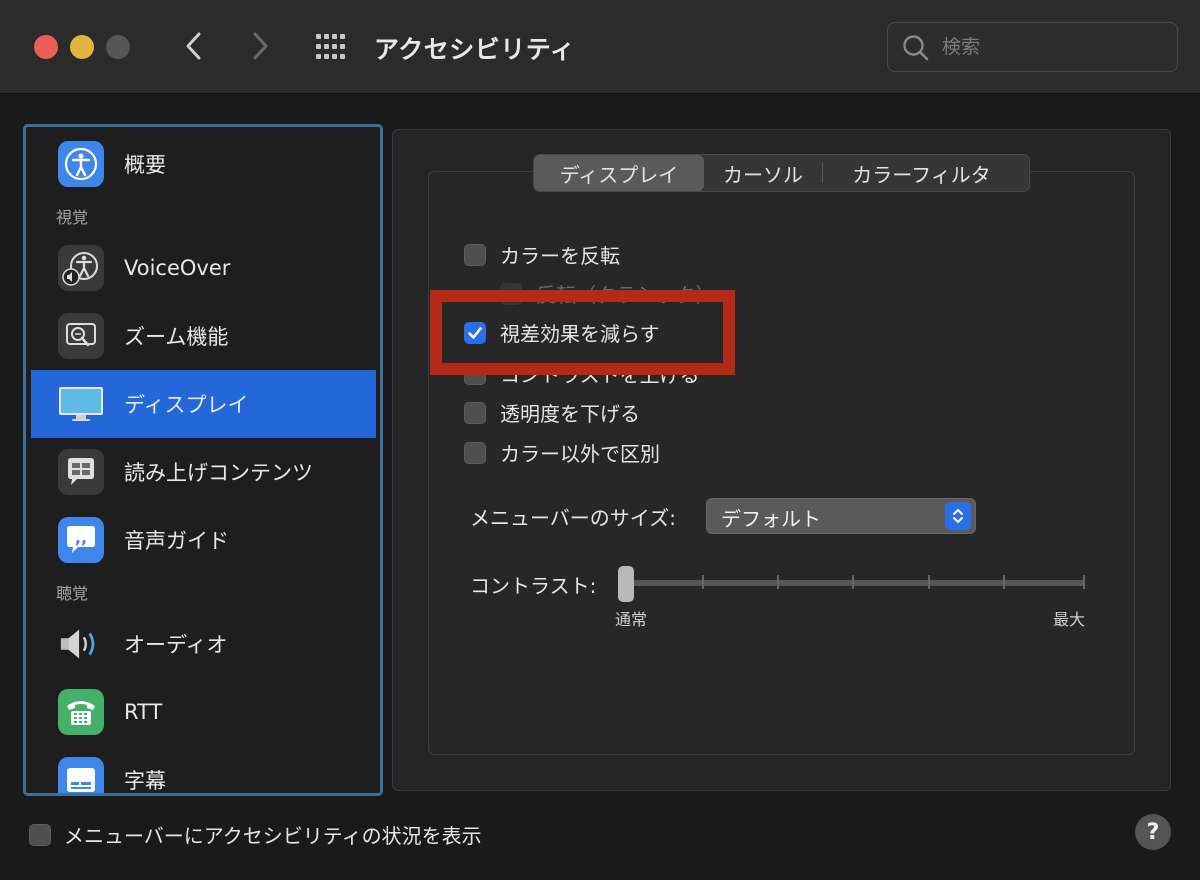 The height and width of the screenshot is (880, 1200). What do you see at coordinates (573, 518) in the screenshot?
I see `menubar-size-label: メニューバーのサイズ:` at bounding box center [573, 518].